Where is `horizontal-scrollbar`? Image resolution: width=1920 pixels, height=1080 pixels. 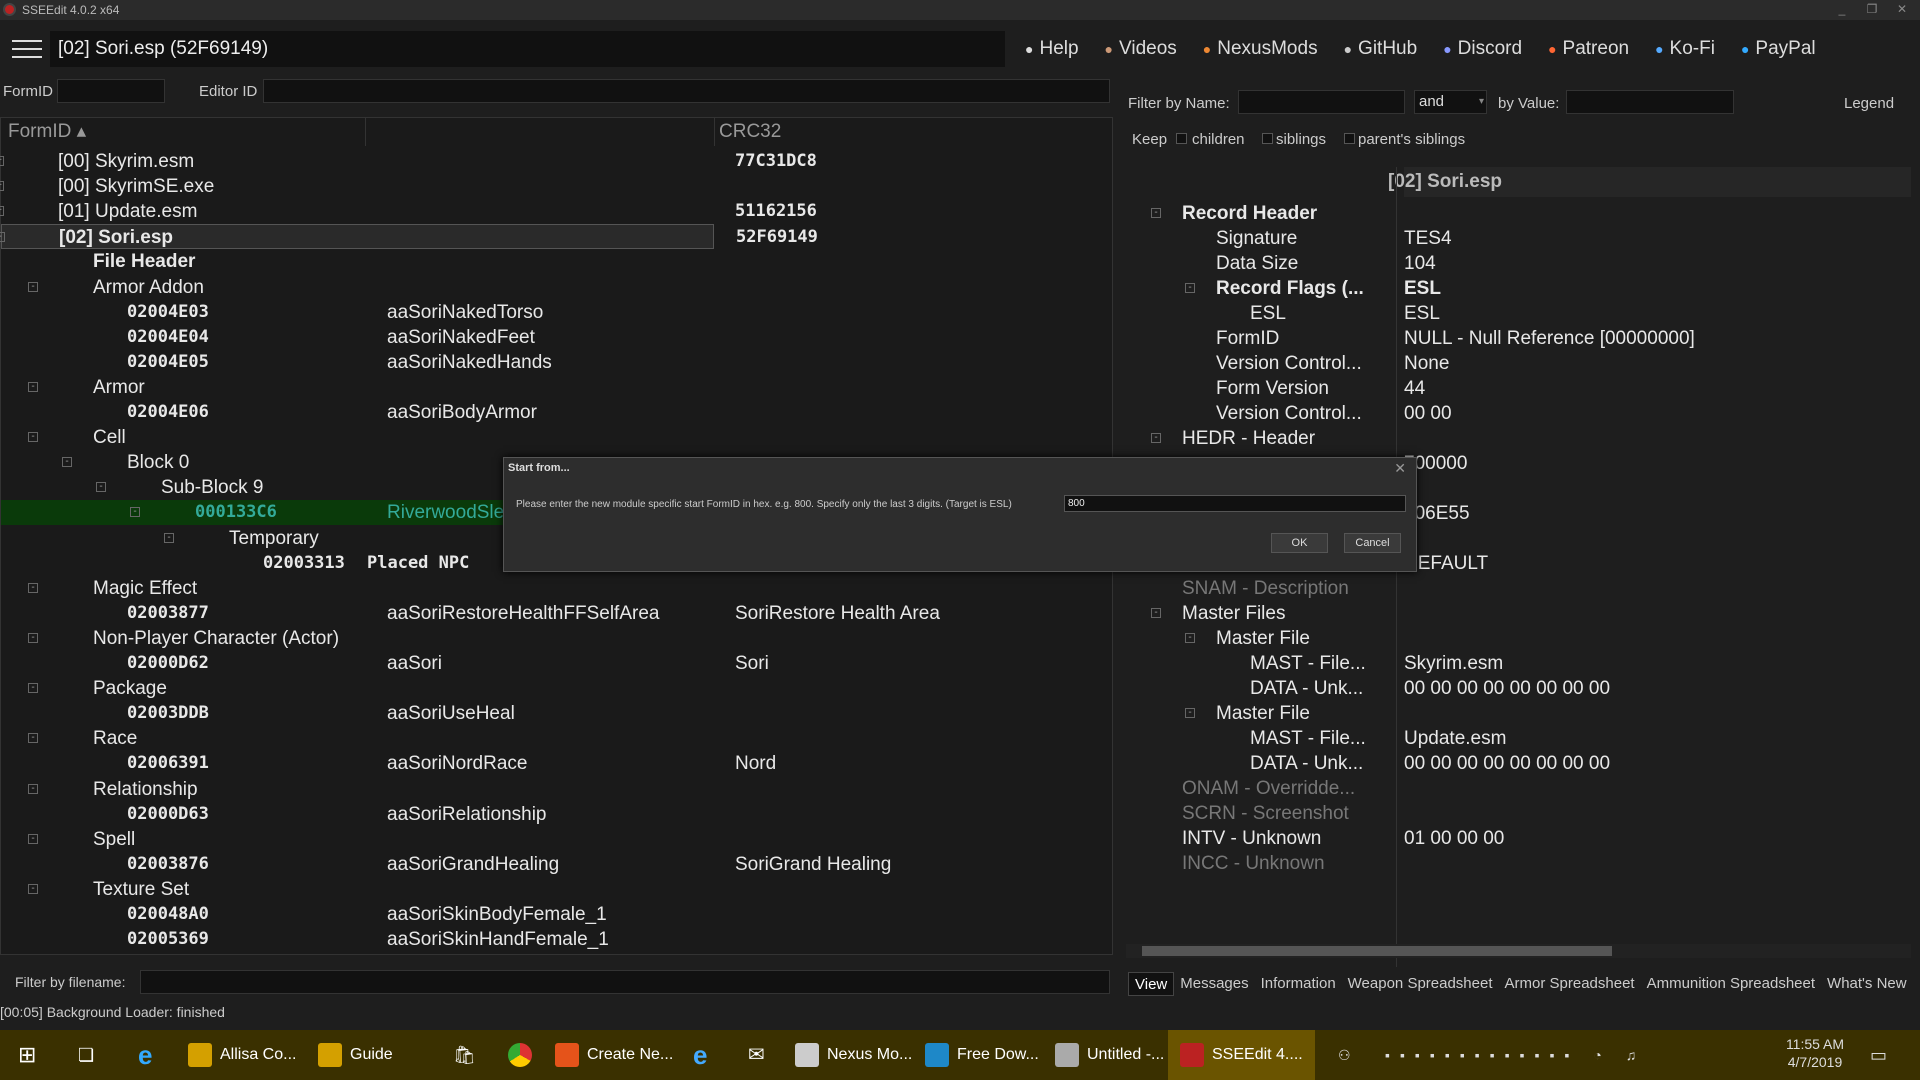 horizontal-scrollbar is located at coordinates (1518, 951).